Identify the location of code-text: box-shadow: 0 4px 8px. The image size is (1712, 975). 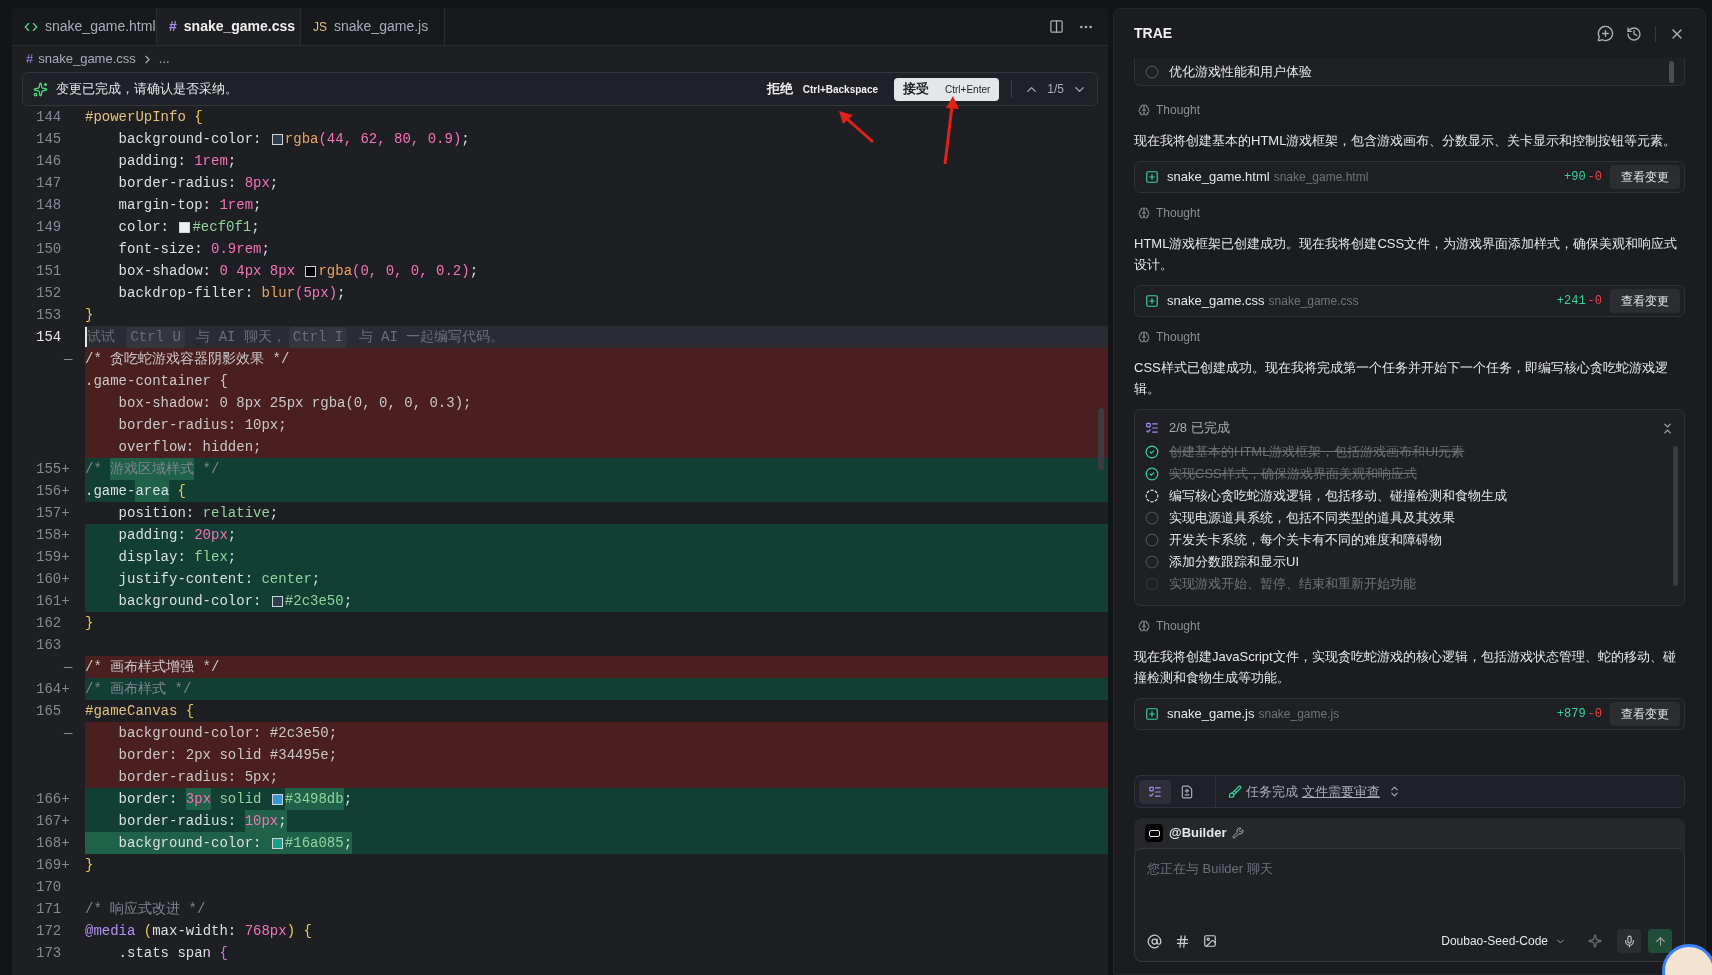
(207, 271).